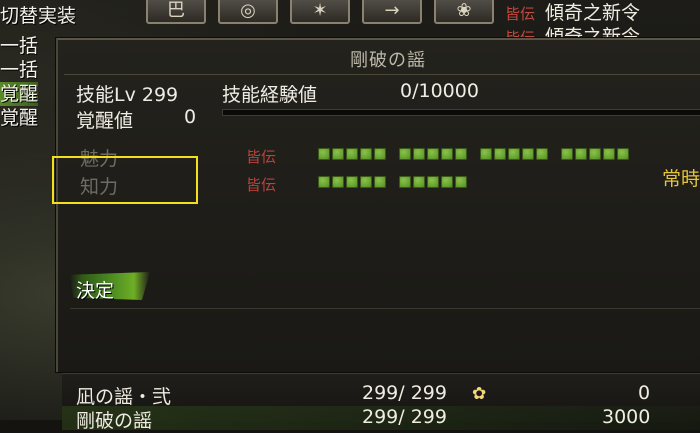  I want to click on skill-name: 傾奇之新令, so click(593, 13).